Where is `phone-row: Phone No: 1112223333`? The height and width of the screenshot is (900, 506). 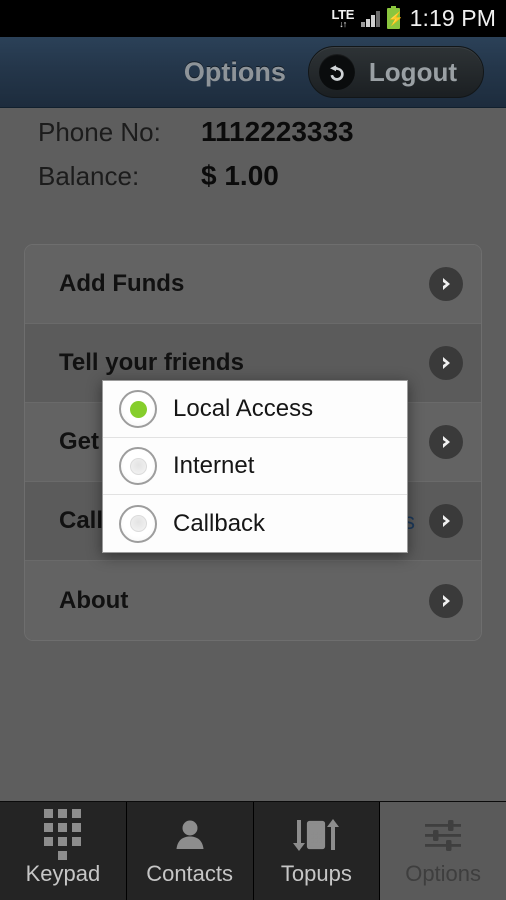 phone-row: Phone No: 1112223333 is located at coordinates (253, 132).